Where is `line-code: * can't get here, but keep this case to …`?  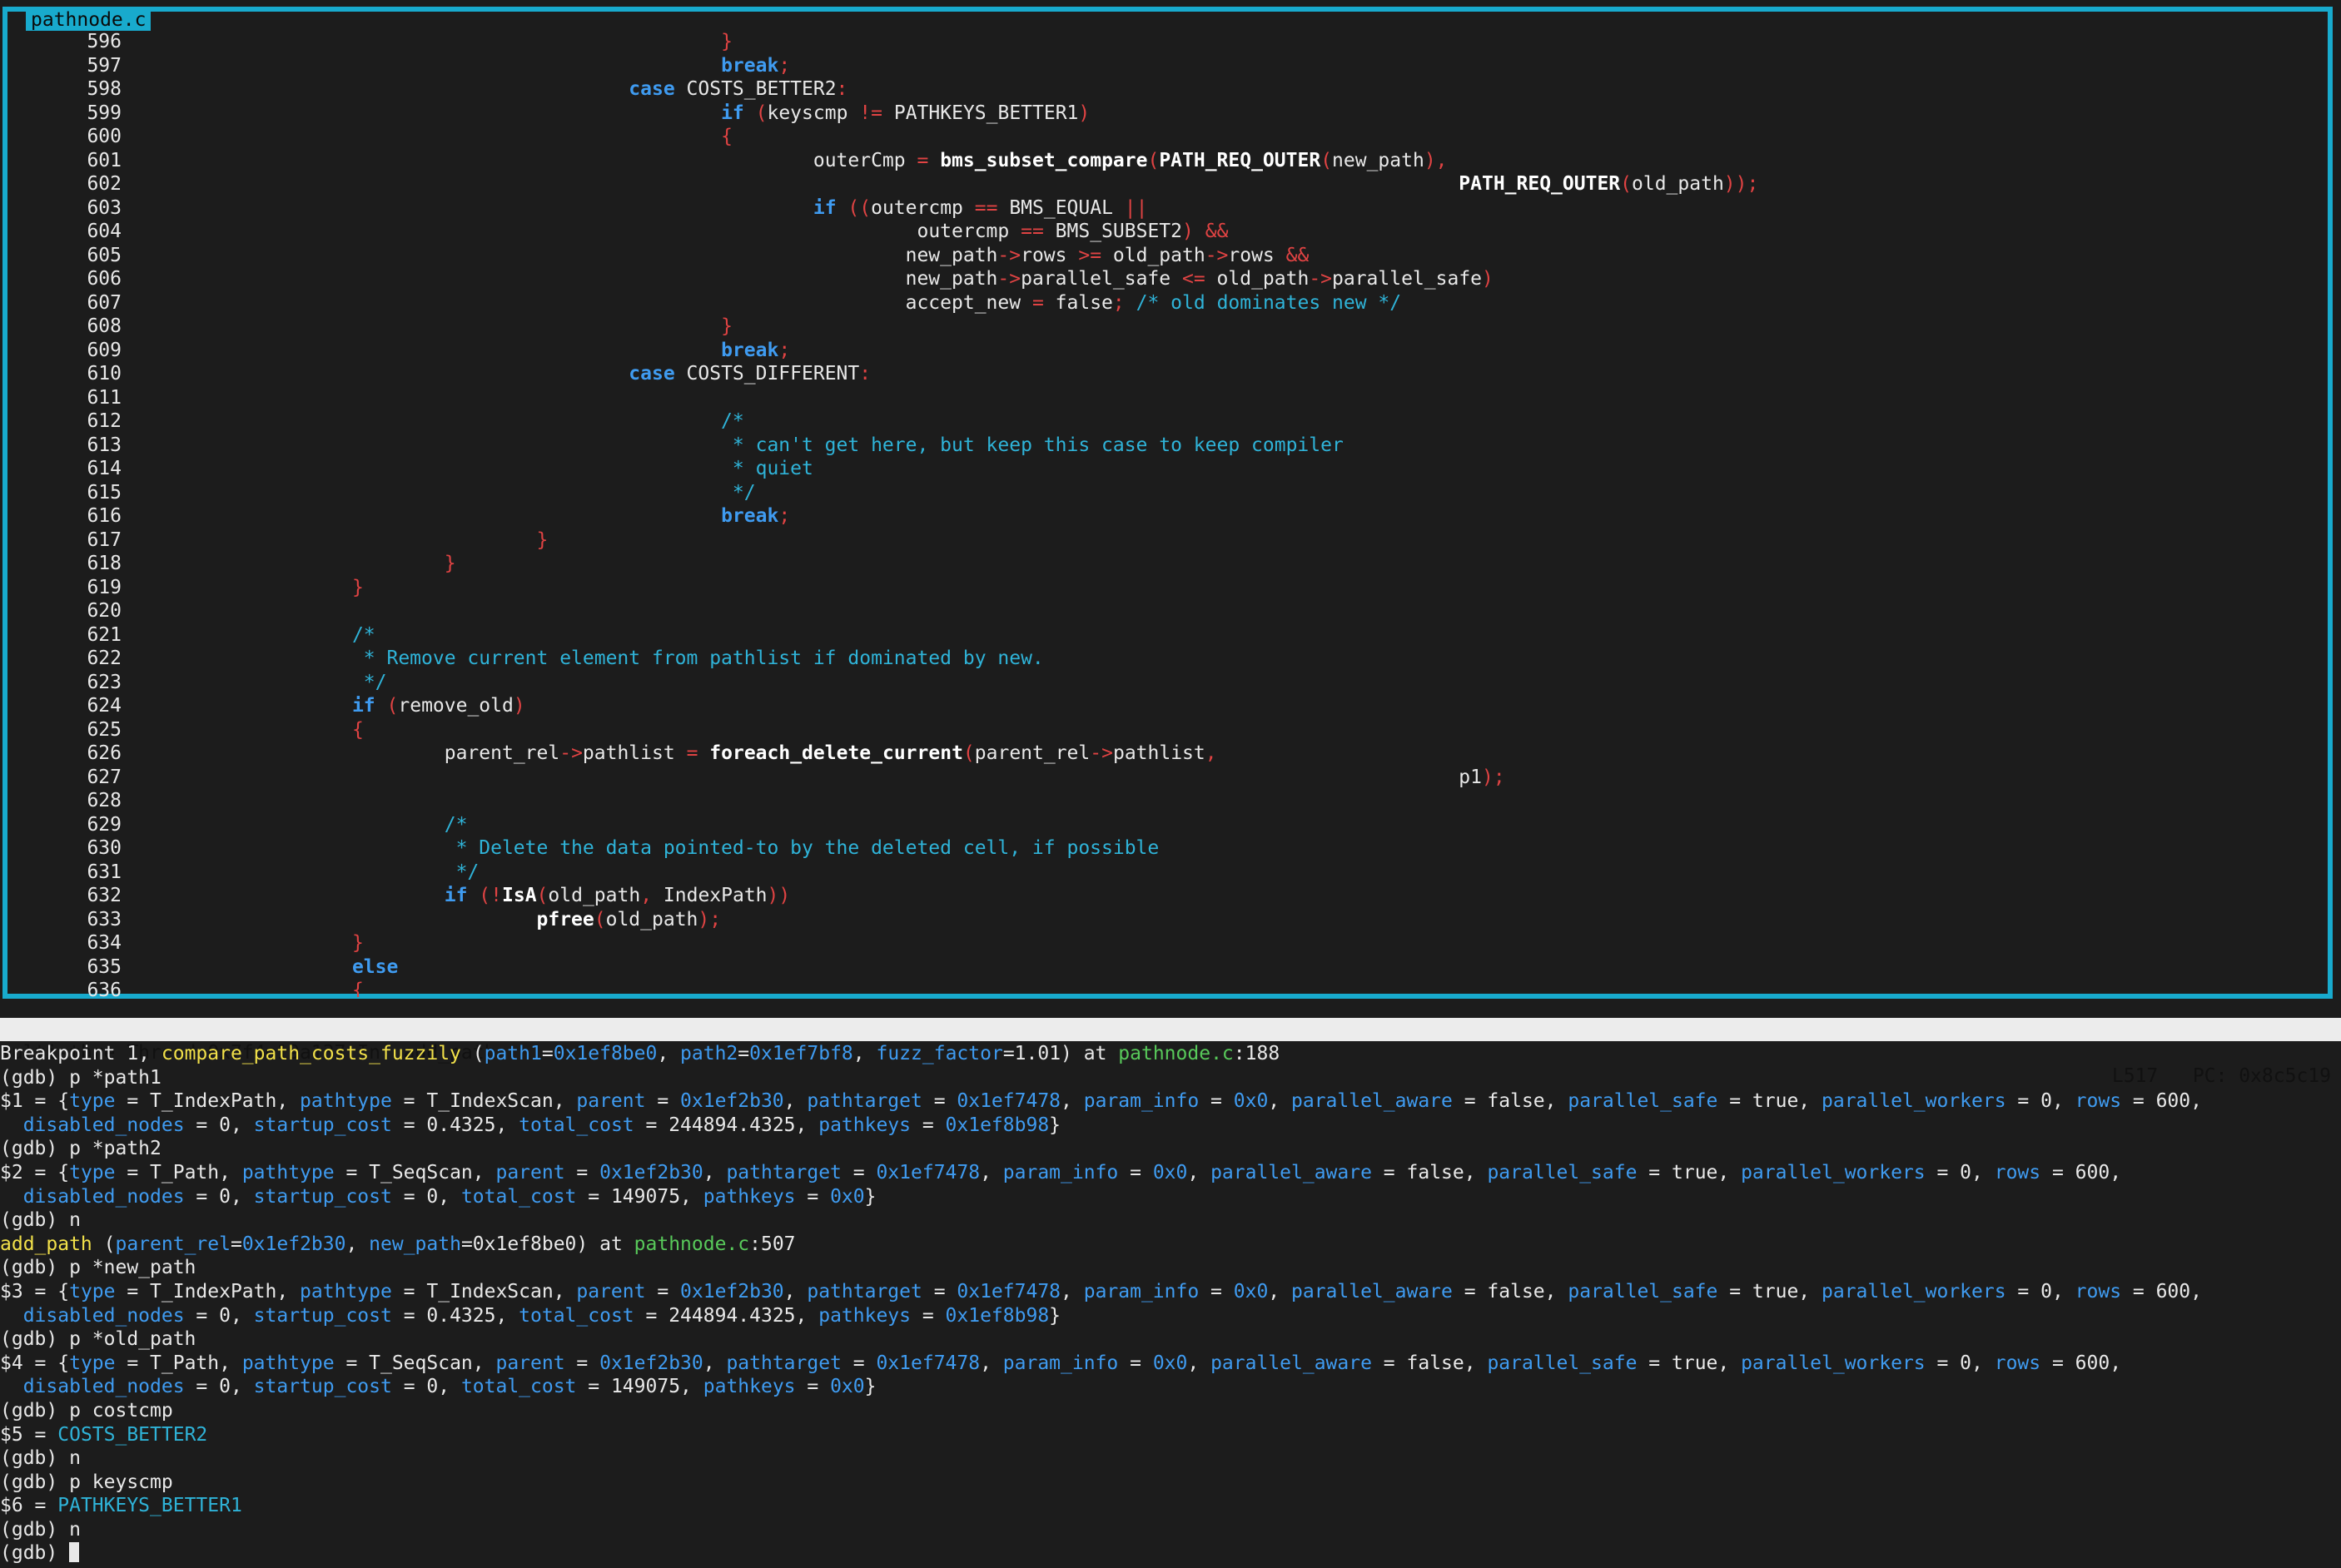
line-code: * can't get here, but keep this case to … is located at coordinates (755, 445).